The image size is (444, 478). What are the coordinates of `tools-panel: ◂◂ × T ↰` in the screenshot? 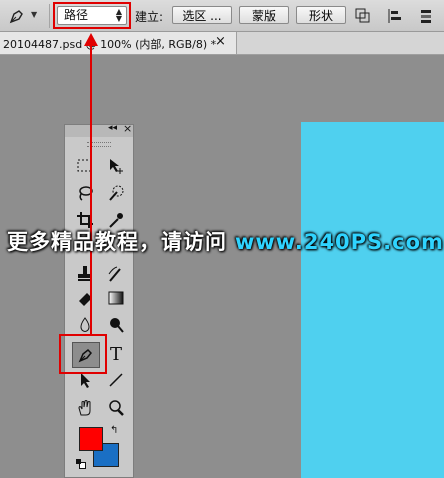 It's located at (99, 300).